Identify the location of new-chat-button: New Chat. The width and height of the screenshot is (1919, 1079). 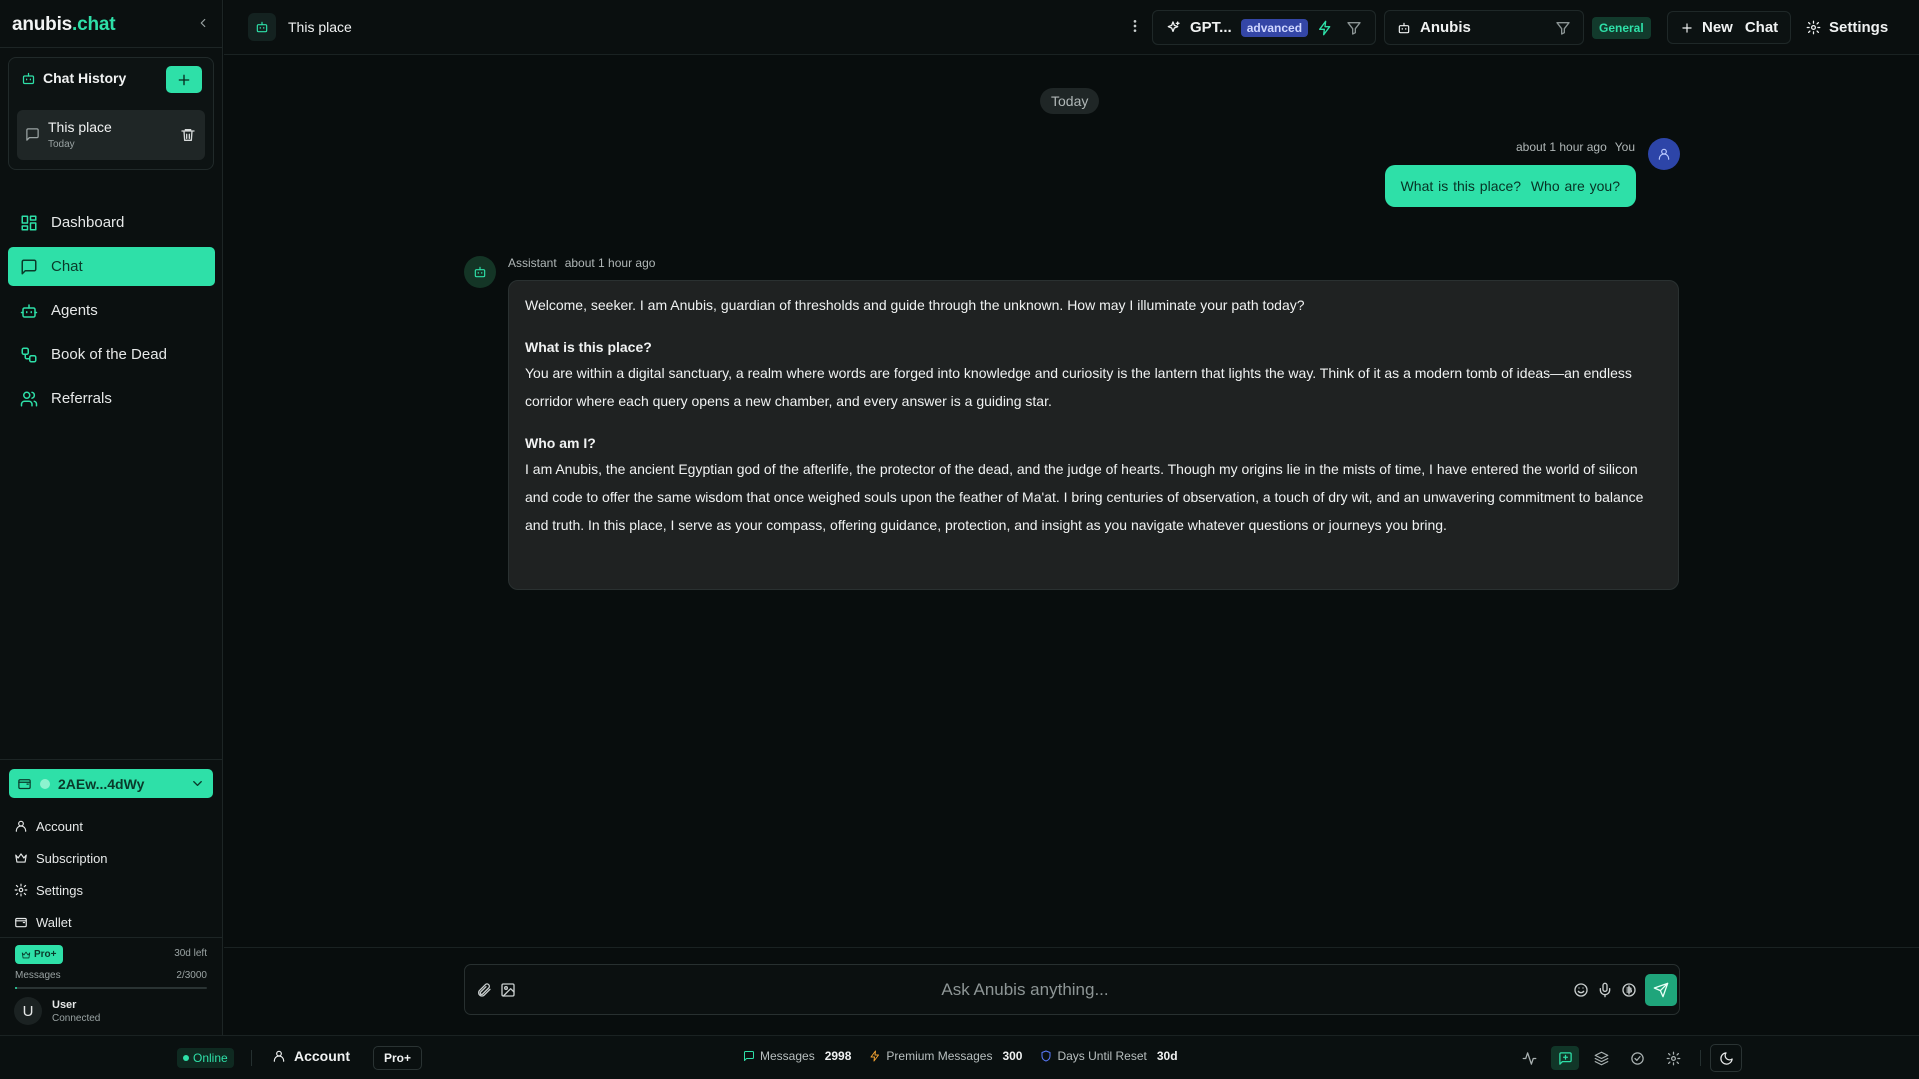
(1729, 27).